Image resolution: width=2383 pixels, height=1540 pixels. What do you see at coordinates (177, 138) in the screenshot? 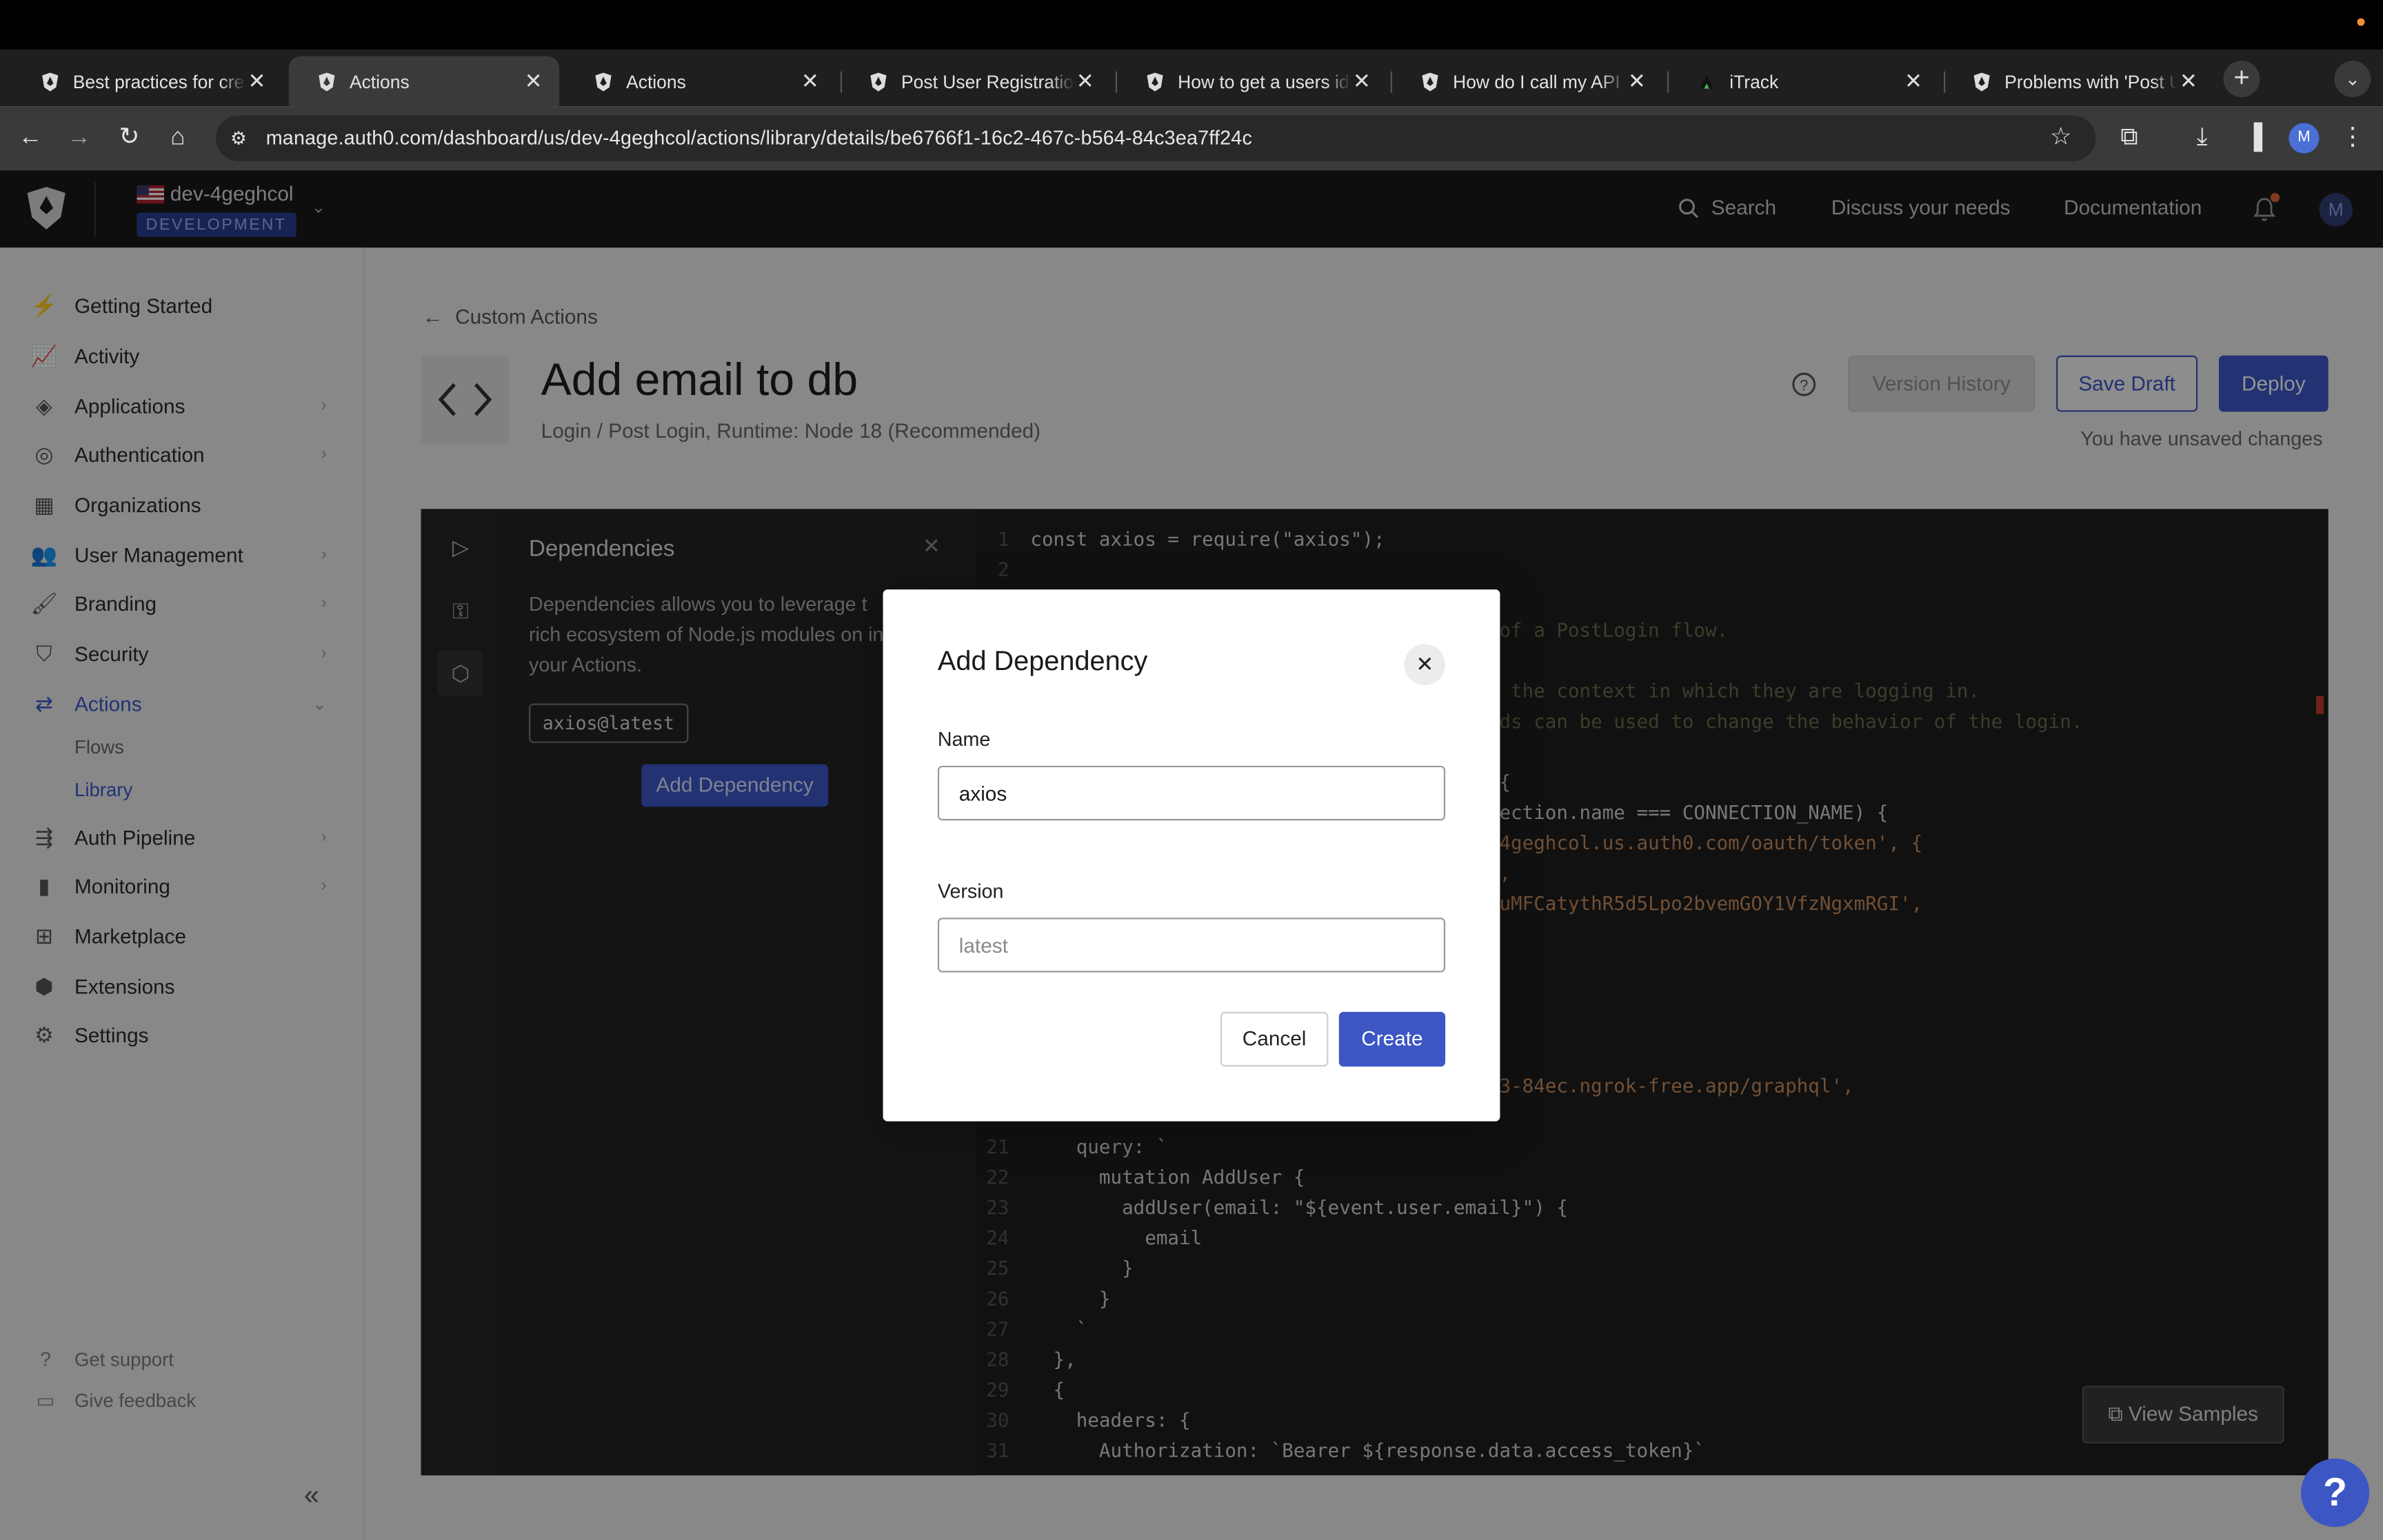
I see `home-icon: ⌂` at bounding box center [177, 138].